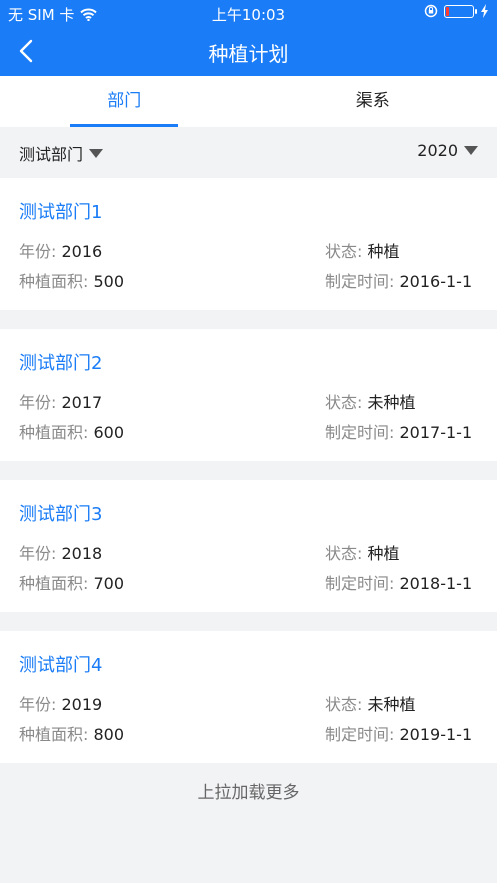  Describe the element at coordinates (109, 281) in the screenshot. I see `area-value: 500` at that location.